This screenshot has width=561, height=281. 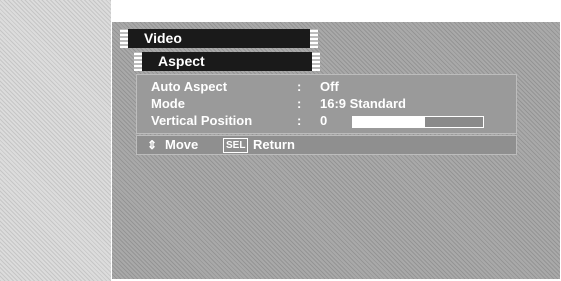 What do you see at coordinates (219, 38) in the screenshot?
I see `video-menu-tab: Video` at bounding box center [219, 38].